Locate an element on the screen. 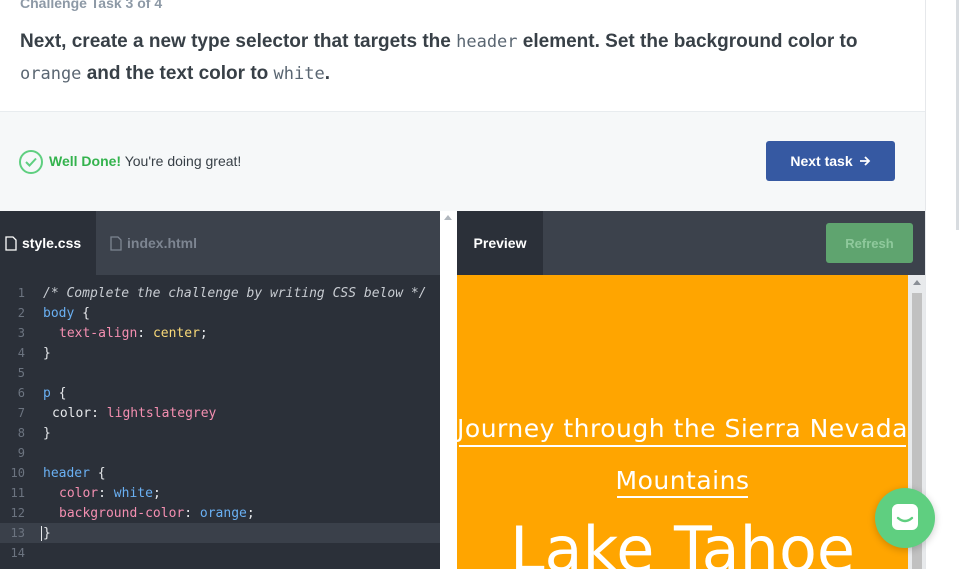 The image size is (959, 569). feedback-message: Well Done! You're doing great! is located at coordinates (145, 161).